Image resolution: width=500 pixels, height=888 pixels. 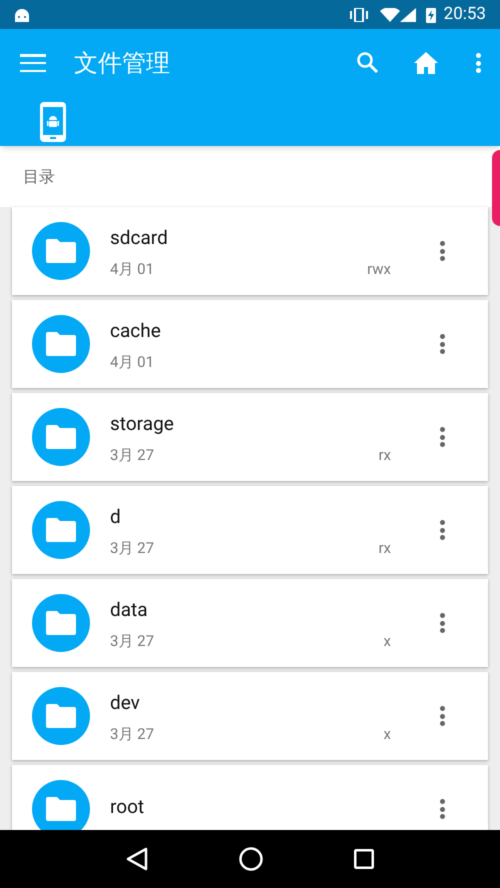 What do you see at coordinates (250, 344) in the screenshot?
I see `folder-row: cache 4月 01` at bounding box center [250, 344].